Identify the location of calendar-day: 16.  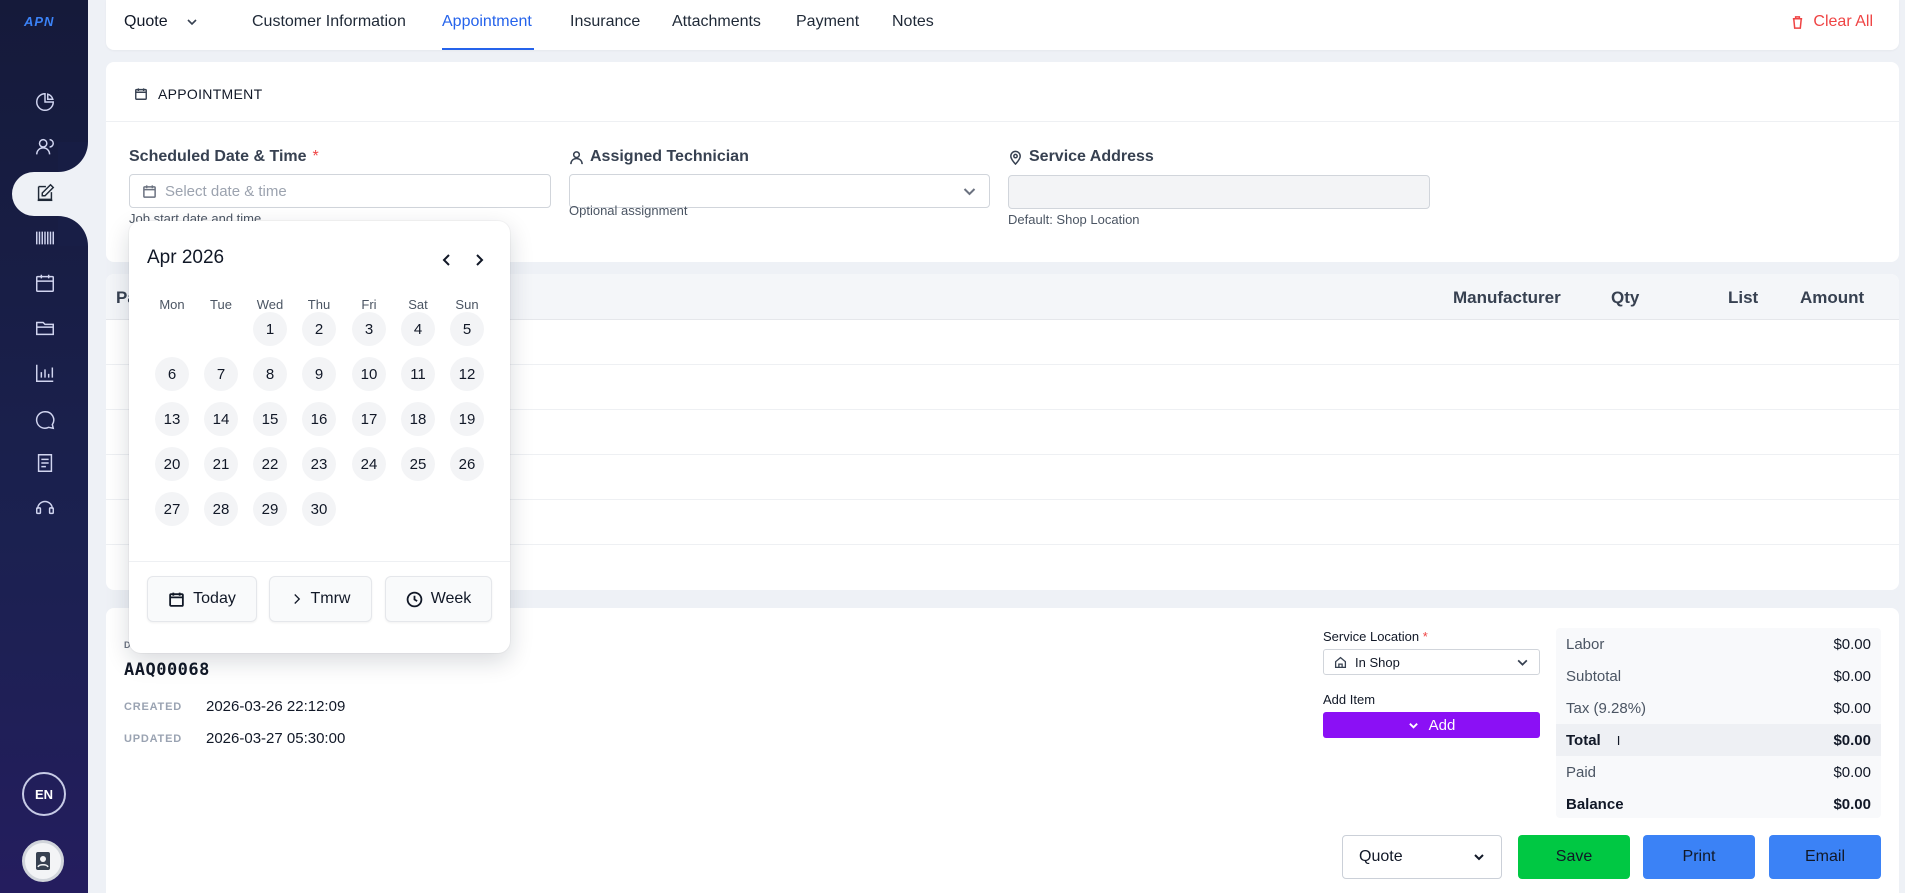
(319, 419).